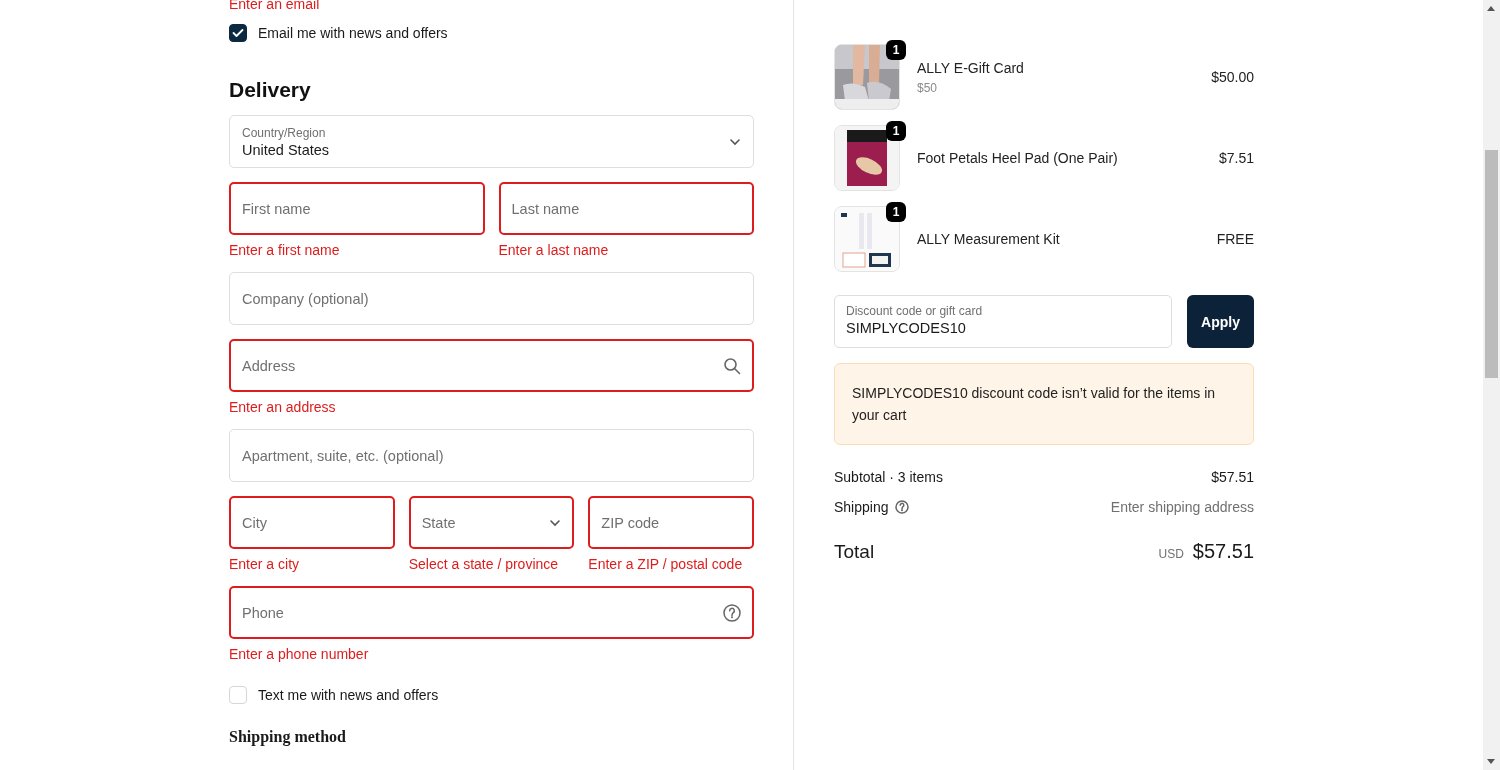 The width and height of the screenshot is (1500, 770). Describe the element at coordinates (353, 33) in the screenshot. I see `checkbox-label: Email me with news and offers` at that location.